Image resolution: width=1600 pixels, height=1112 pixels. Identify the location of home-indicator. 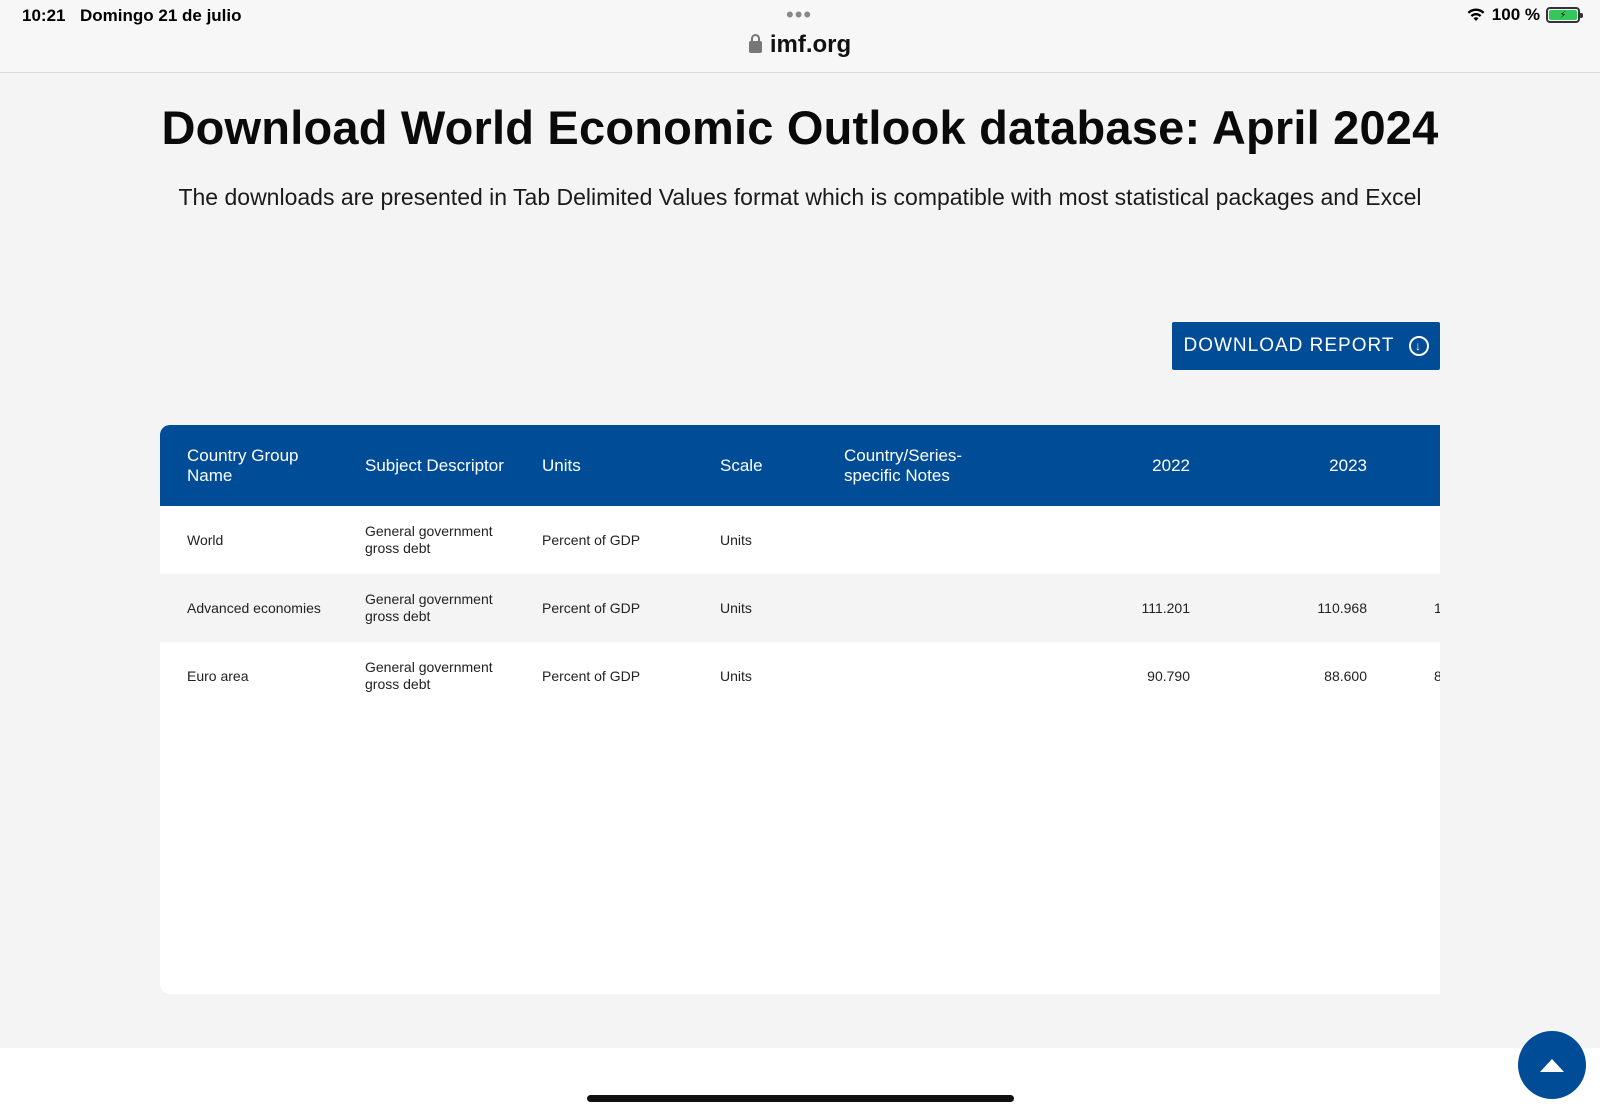
(800, 1098).